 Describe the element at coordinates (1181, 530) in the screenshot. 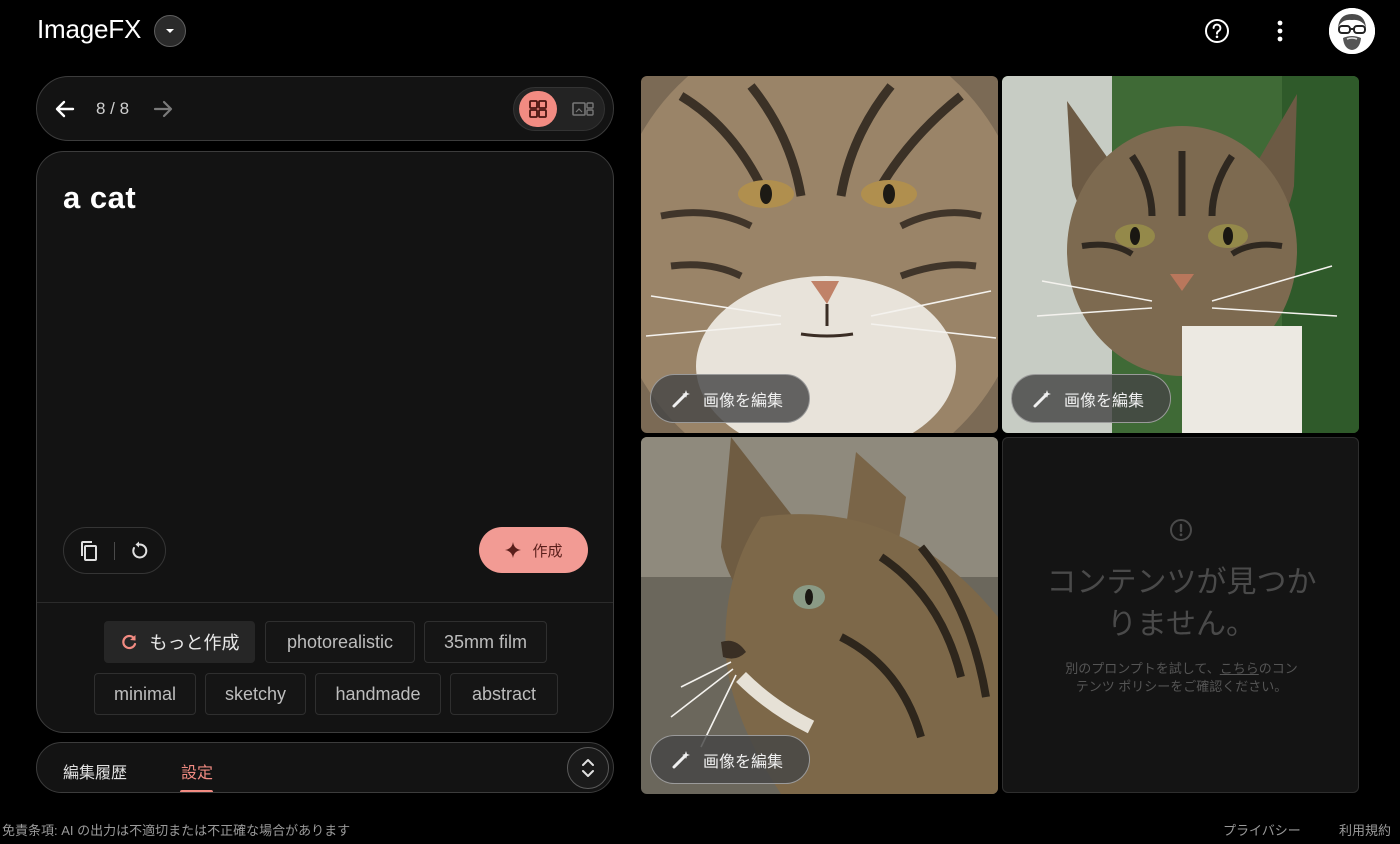

I see `info-icon` at that location.